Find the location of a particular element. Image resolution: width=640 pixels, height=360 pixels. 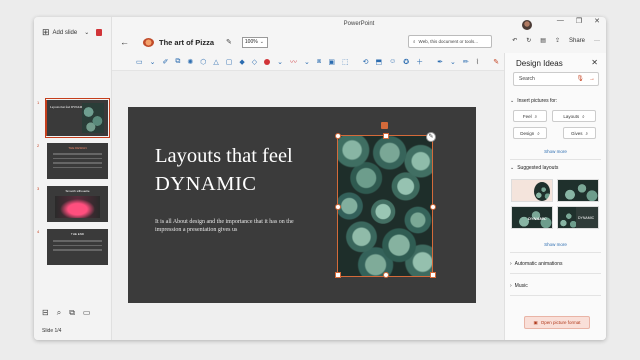

add-slide-button: Add slide is located at coordinates (65, 33).